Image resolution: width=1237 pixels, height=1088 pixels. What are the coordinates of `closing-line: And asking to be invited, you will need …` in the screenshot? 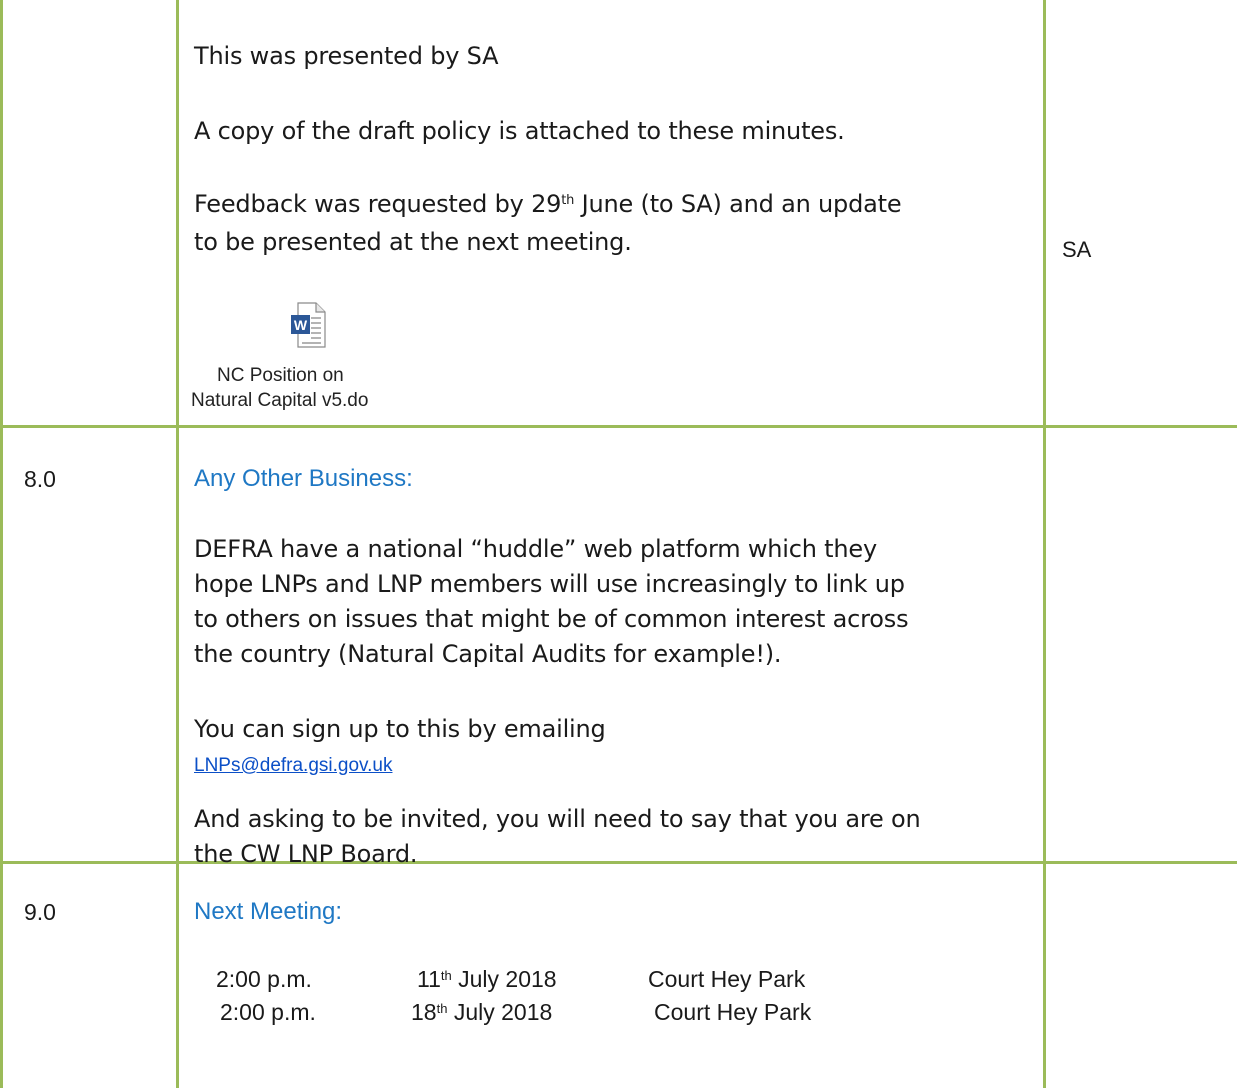 It's located at (557, 819).